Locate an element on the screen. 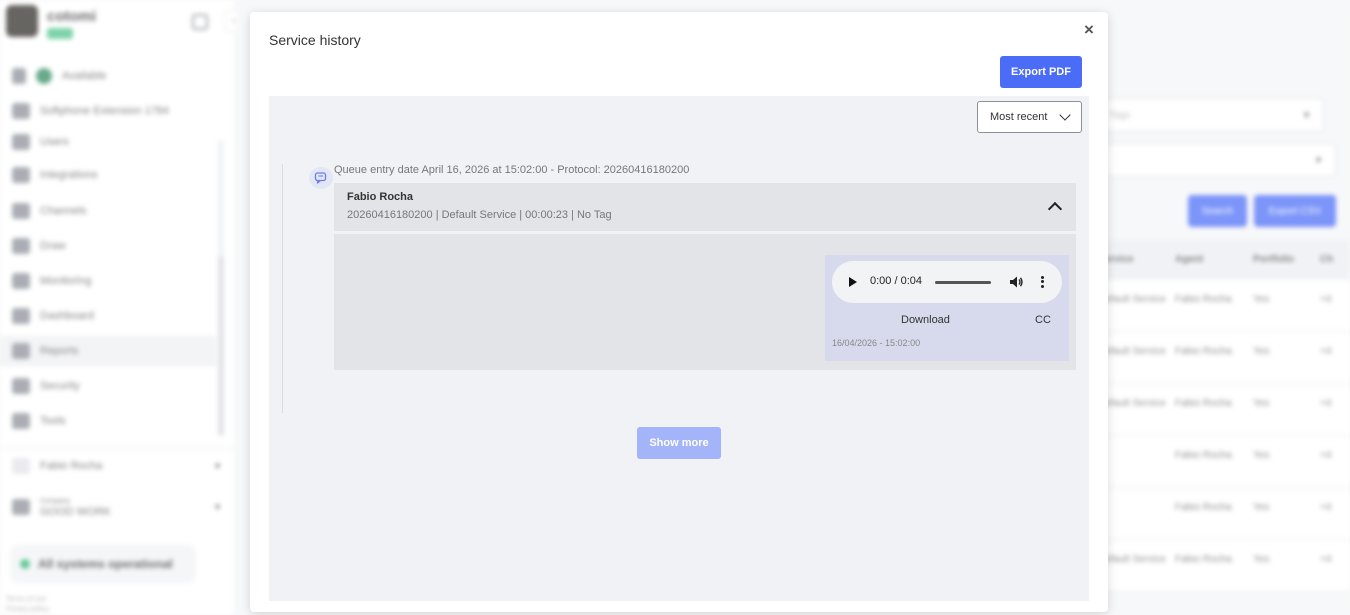 This screenshot has height=615, width=1350. more-options-icon is located at coordinates (1042, 282).